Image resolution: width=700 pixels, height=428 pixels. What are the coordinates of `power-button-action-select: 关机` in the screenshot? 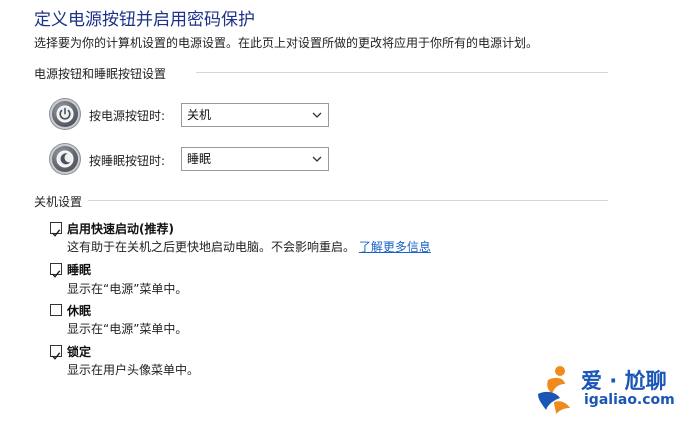 It's located at (255, 115).